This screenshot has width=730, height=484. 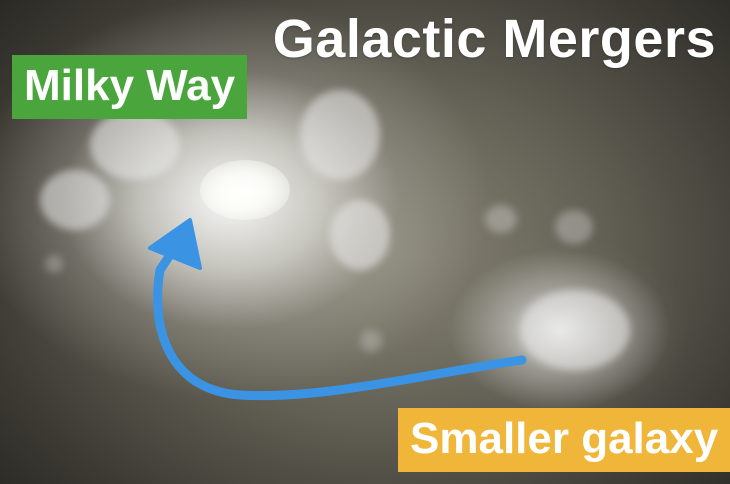 I want to click on slide-title: Galactic Mergers, so click(x=494, y=39).